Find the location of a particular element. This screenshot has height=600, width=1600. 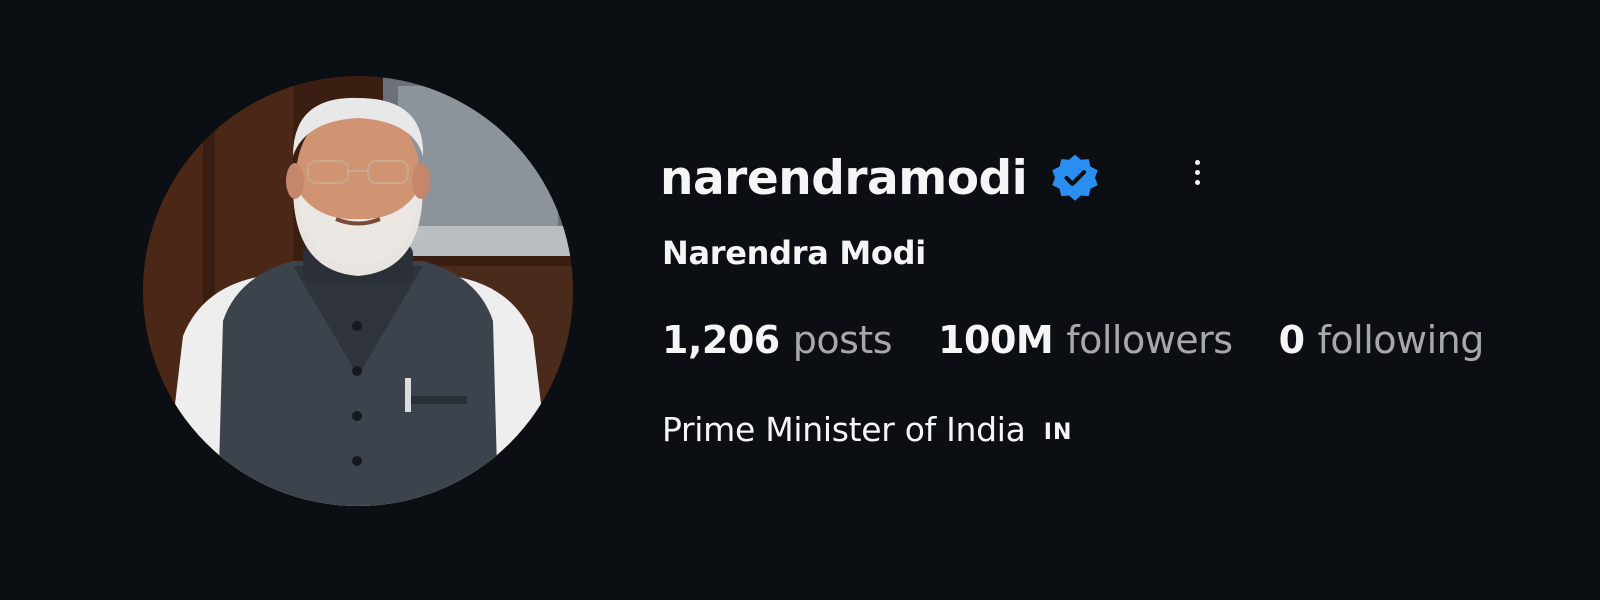

profile-bio: Prime Minister of India IN is located at coordinates (867, 429).